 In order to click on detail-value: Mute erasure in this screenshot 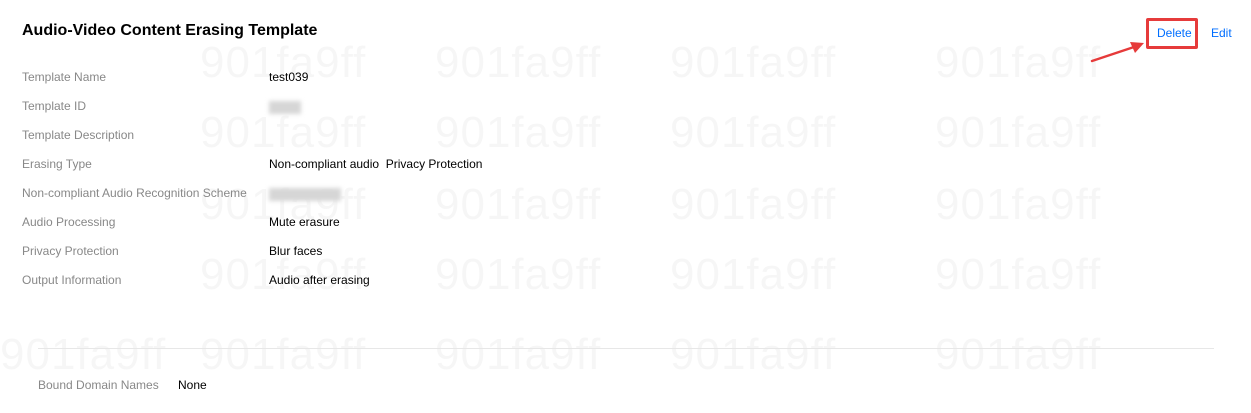, I will do `click(304, 222)`.